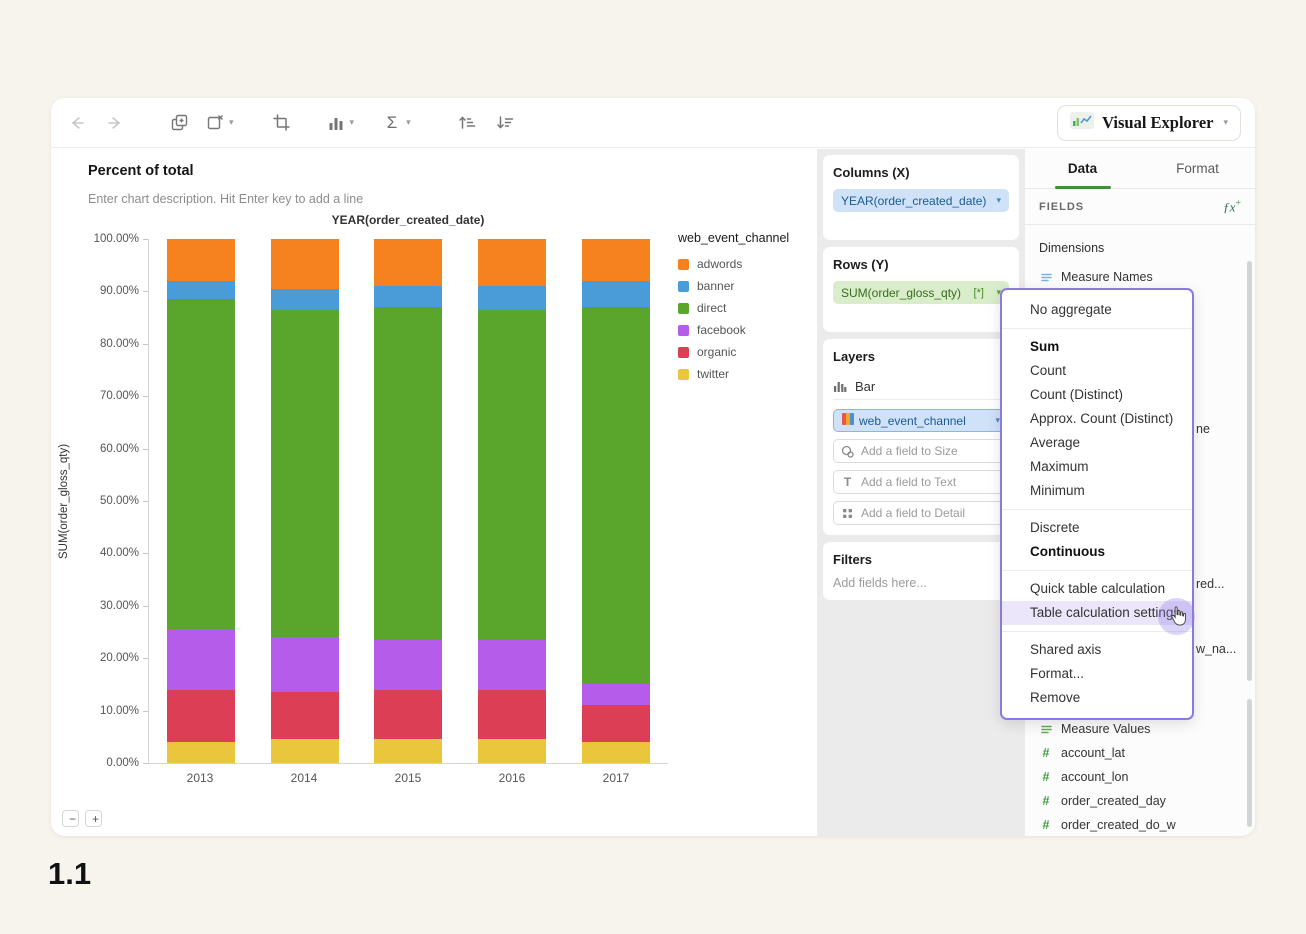  I want to click on menu-item-shared-axis: Shared axis, so click(1097, 650).